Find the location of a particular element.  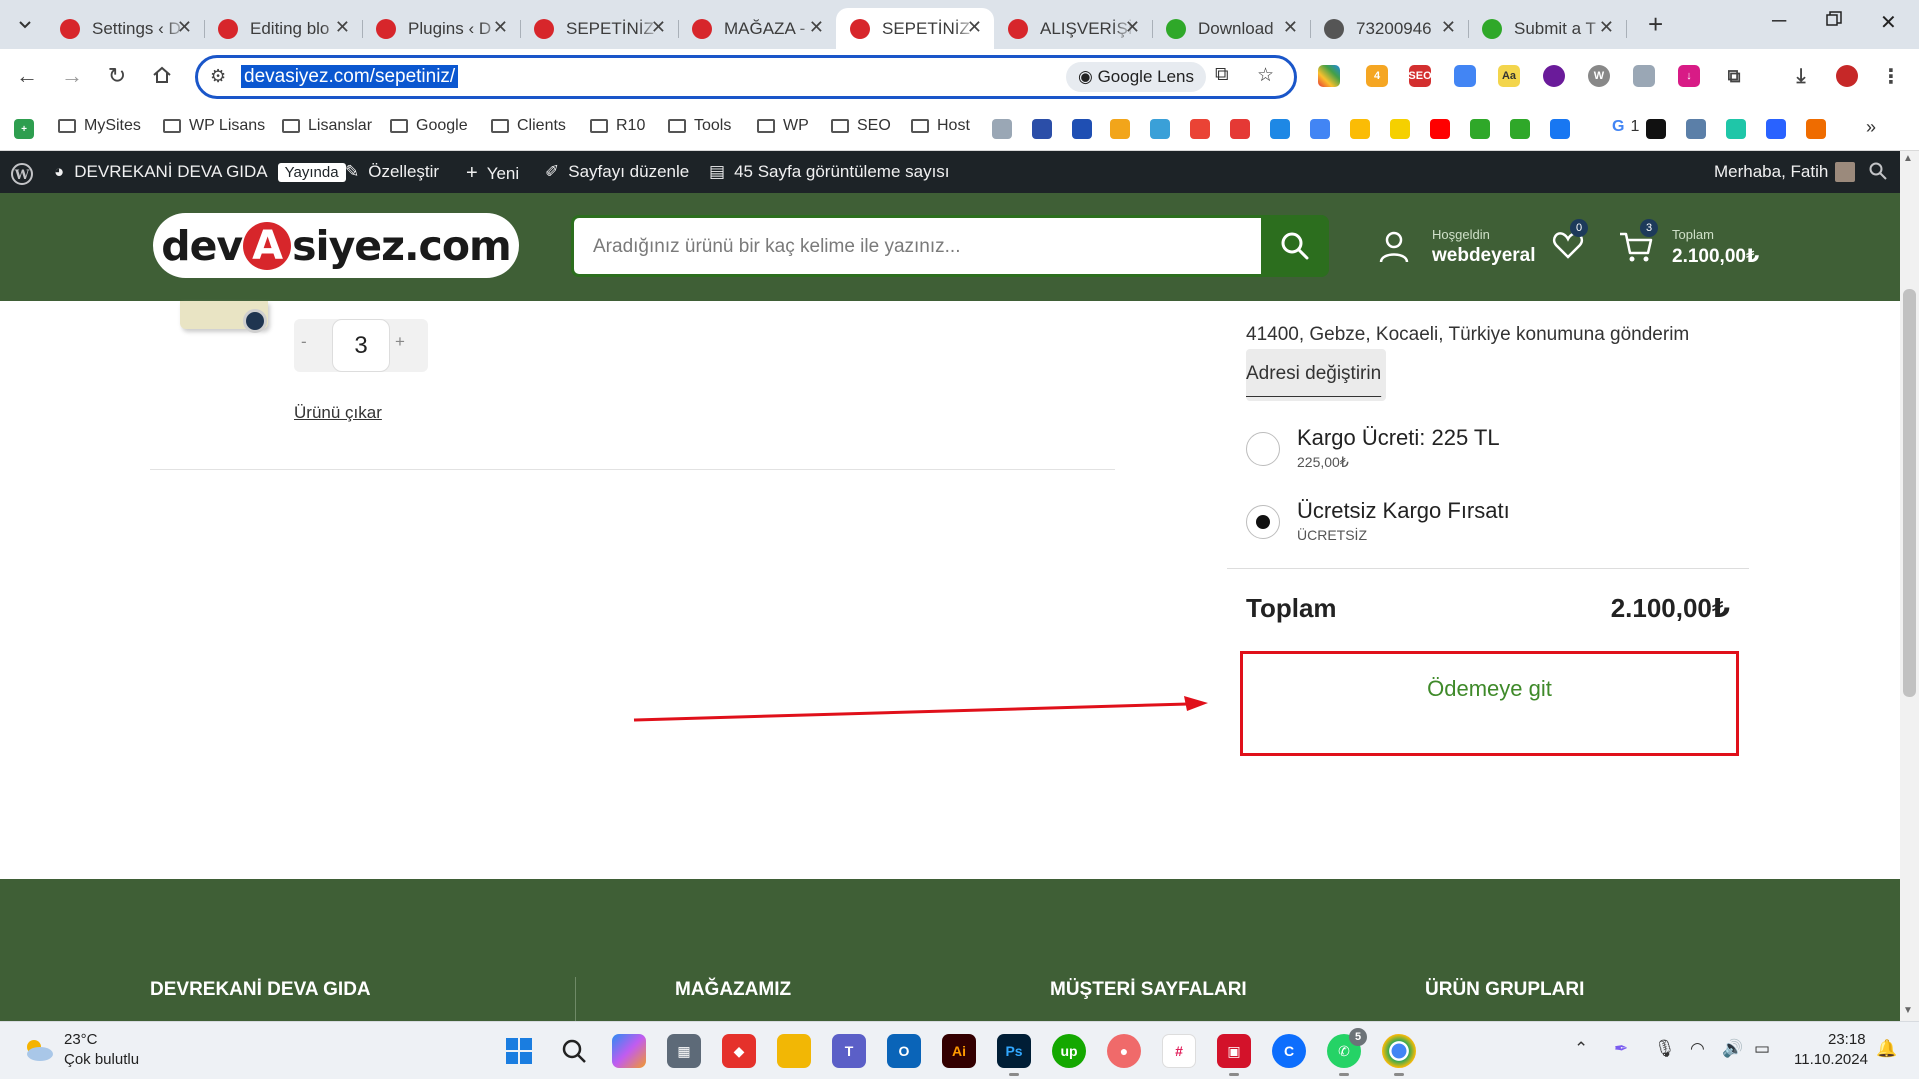

home-button is located at coordinates (162, 77).